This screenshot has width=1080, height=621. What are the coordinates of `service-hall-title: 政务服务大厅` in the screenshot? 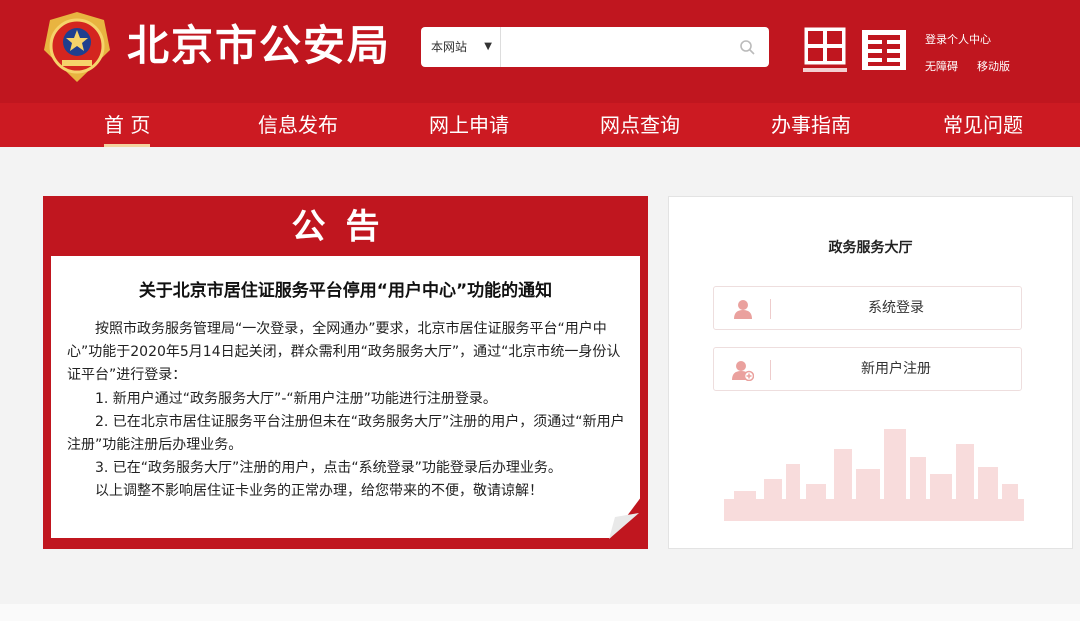 It's located at (870, 248).